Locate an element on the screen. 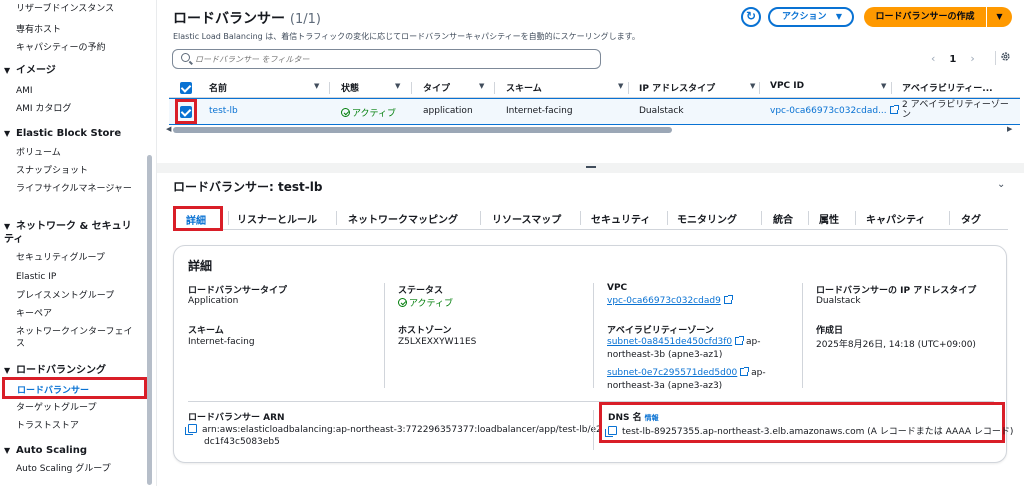 The height and width of the screenshot is (486, 1024). tab-resource-map: リソースマップ is located at coordinates (526, 218).